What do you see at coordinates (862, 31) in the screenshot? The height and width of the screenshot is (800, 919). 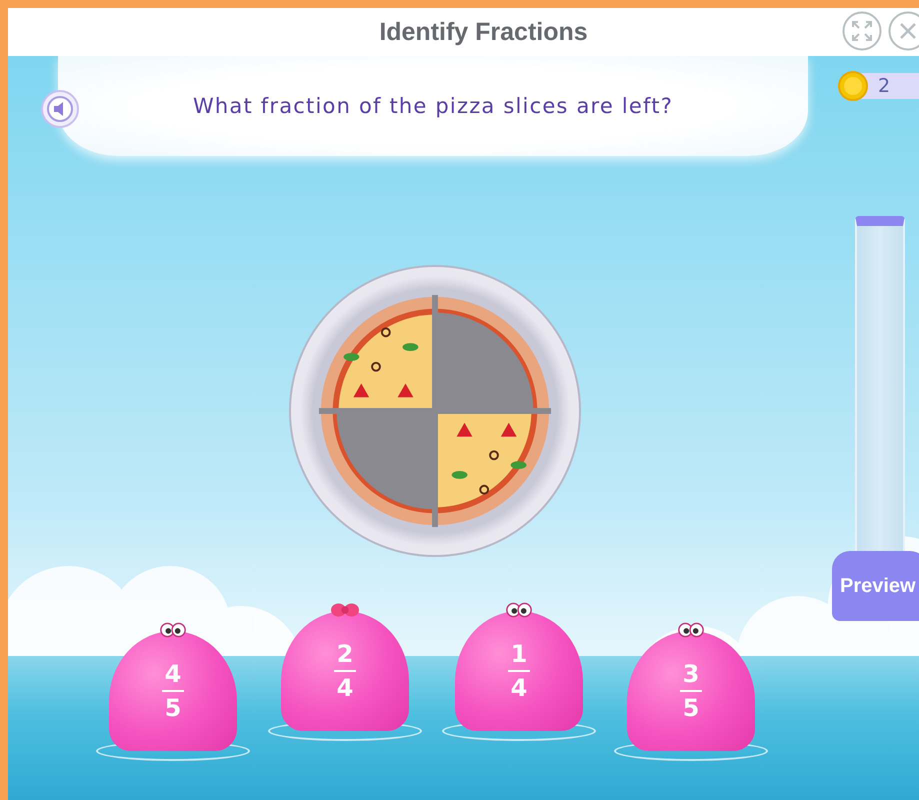 I see `fullscreen-icon` at bounding box center [862, 31].